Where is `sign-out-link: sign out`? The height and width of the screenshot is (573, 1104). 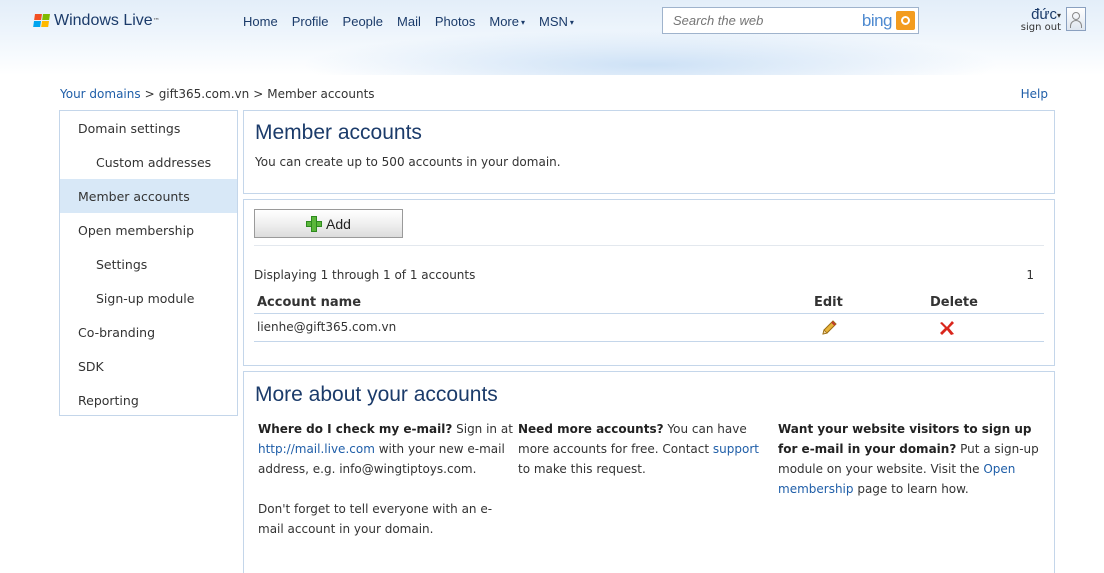
sign-out-link: sign out is located at coordinates (1032, 27).